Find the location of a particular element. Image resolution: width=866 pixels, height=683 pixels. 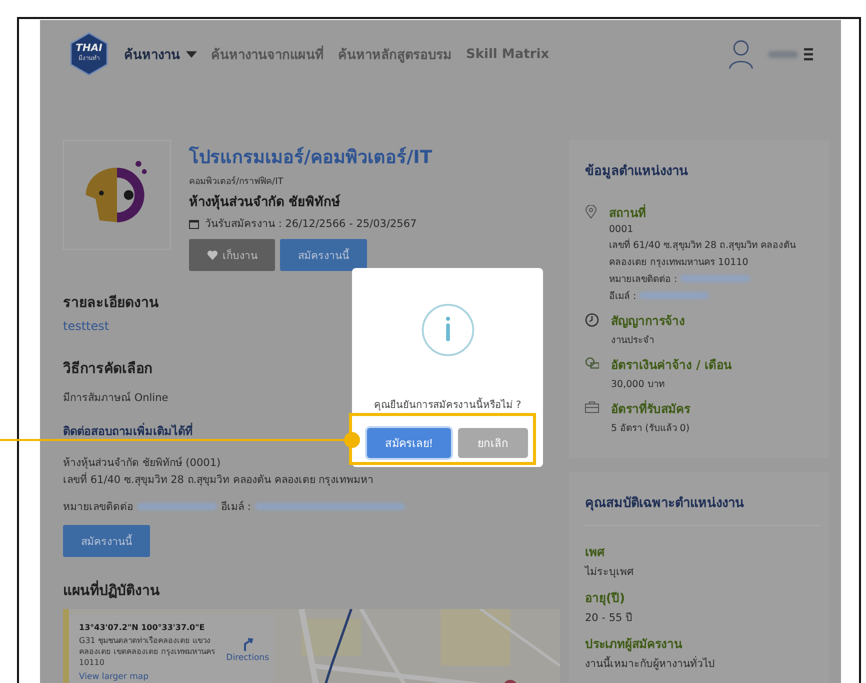

job-title: โปรแกรมเมอร์/คอมพิวเตอร์/IT is located at coordinates (310, 157).